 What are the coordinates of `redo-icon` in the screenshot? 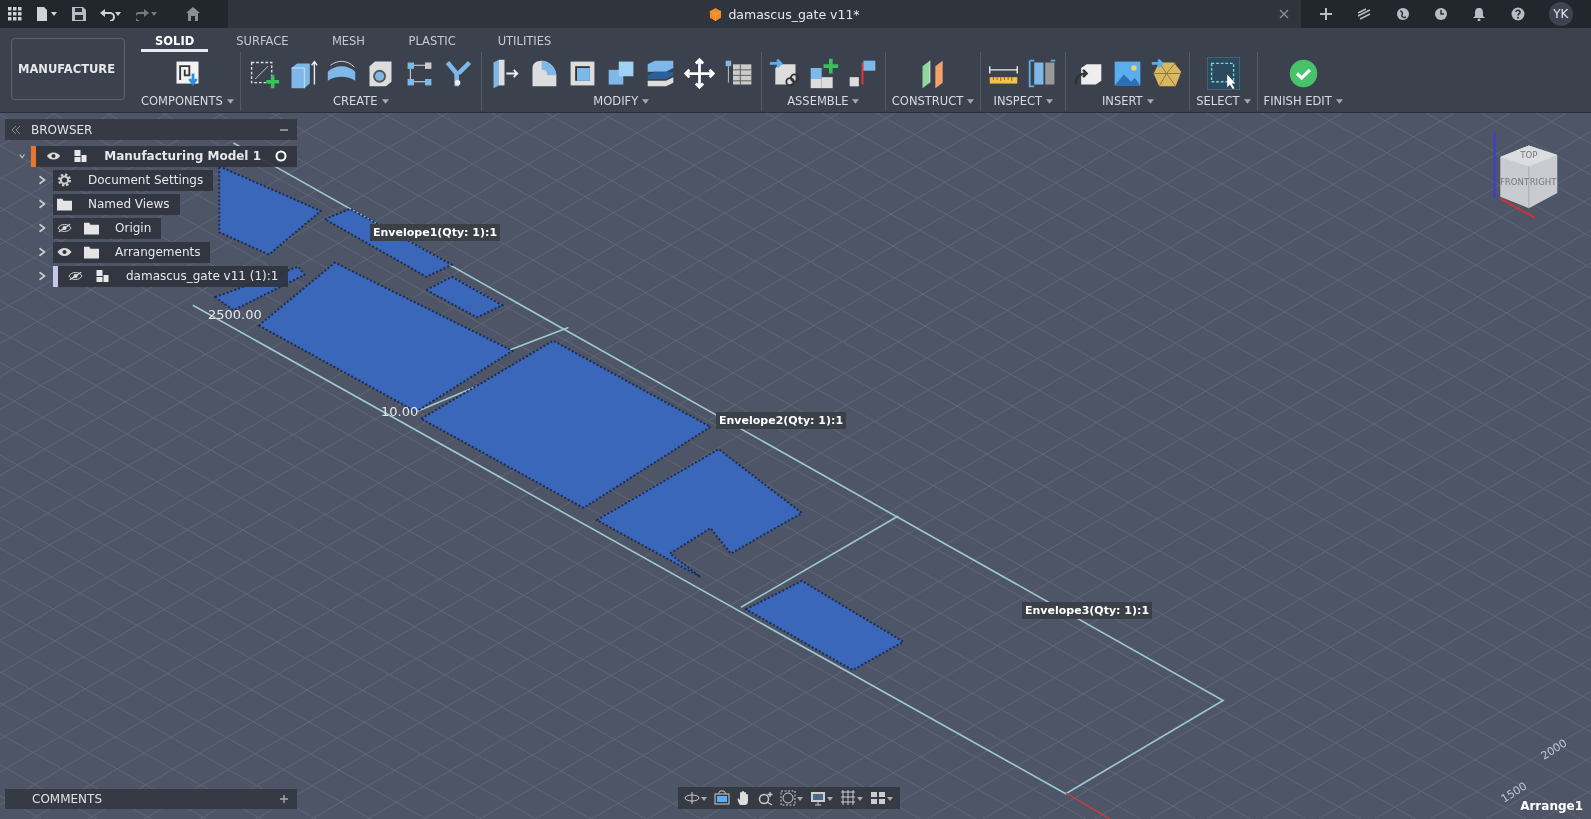 It's located at (147, 14).